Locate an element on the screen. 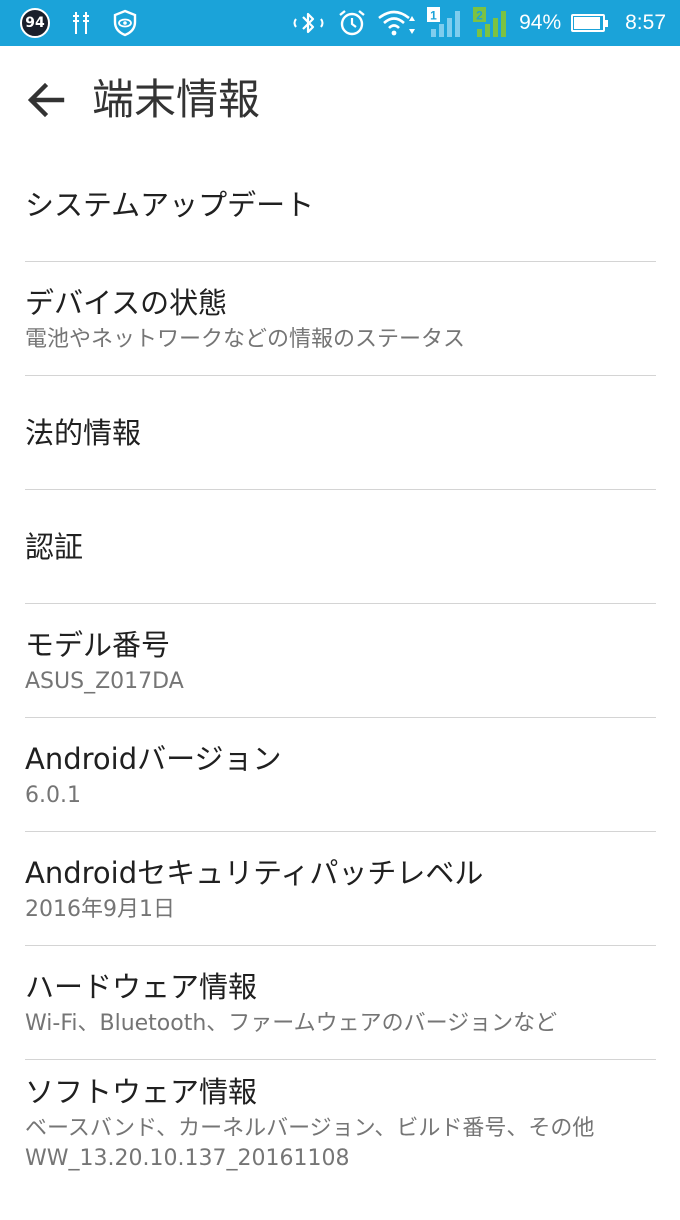 The width and height of the screenshot is (680, 1220). battery-icon is located at coordinates (590, 23).